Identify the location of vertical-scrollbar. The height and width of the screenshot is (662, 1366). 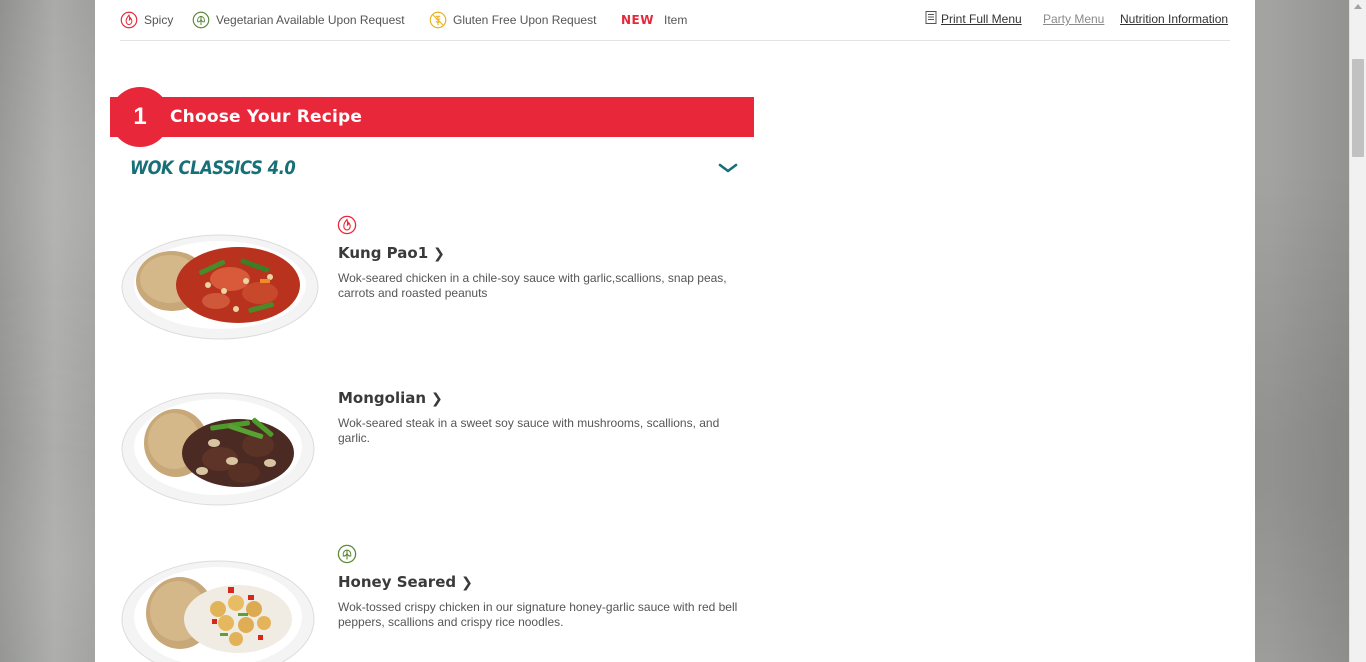
(1357, 331).